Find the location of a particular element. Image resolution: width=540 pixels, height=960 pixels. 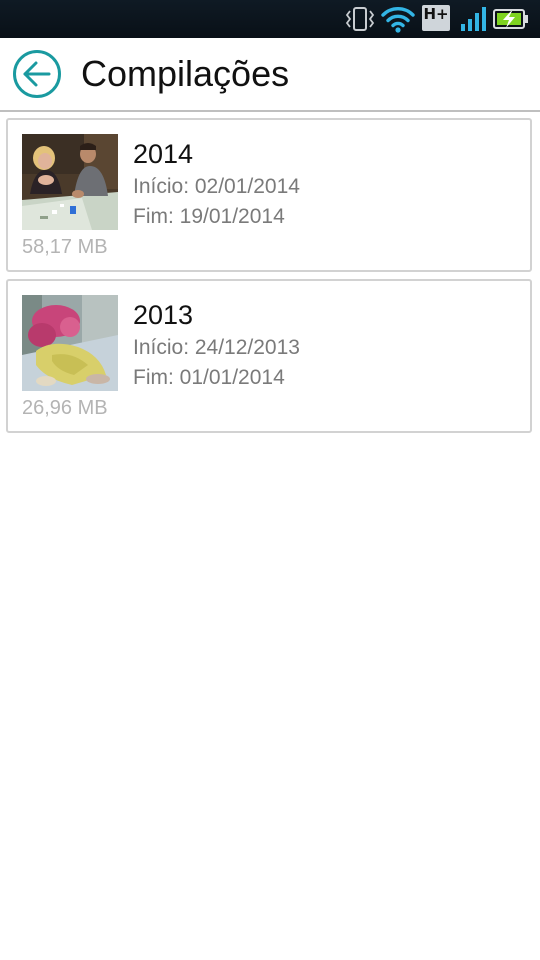

compilation-end-date: Fim: 19/01/2014 is located at coordinates (209, 216).